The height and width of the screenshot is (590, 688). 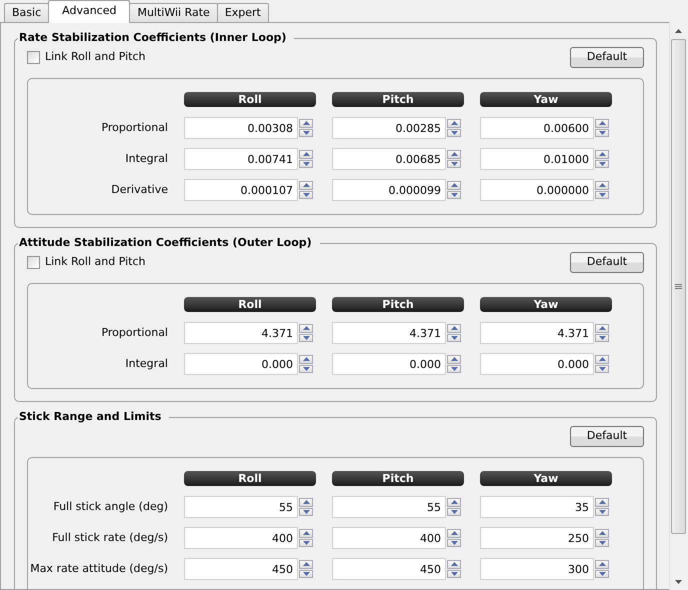 What do you see at coordinates (389, 190) in the screenshot?
I see `number-field: 0.000099` at bounding box center [389, 190].